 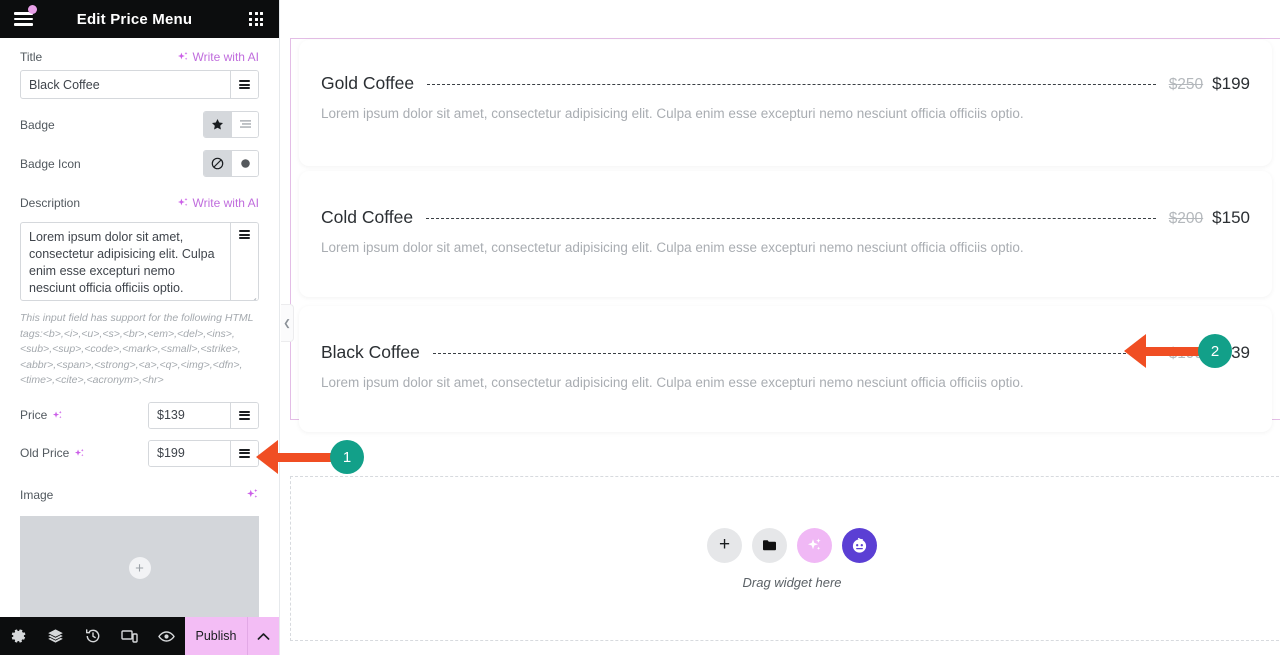 I want to click on annotation-callout-1: 1, so click(x=310, y=457).